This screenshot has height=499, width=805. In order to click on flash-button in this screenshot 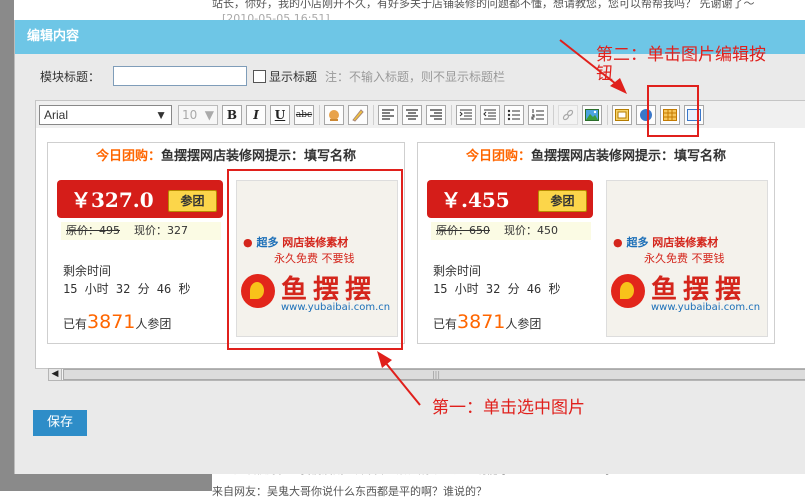, I will do `click(622, 115)`.